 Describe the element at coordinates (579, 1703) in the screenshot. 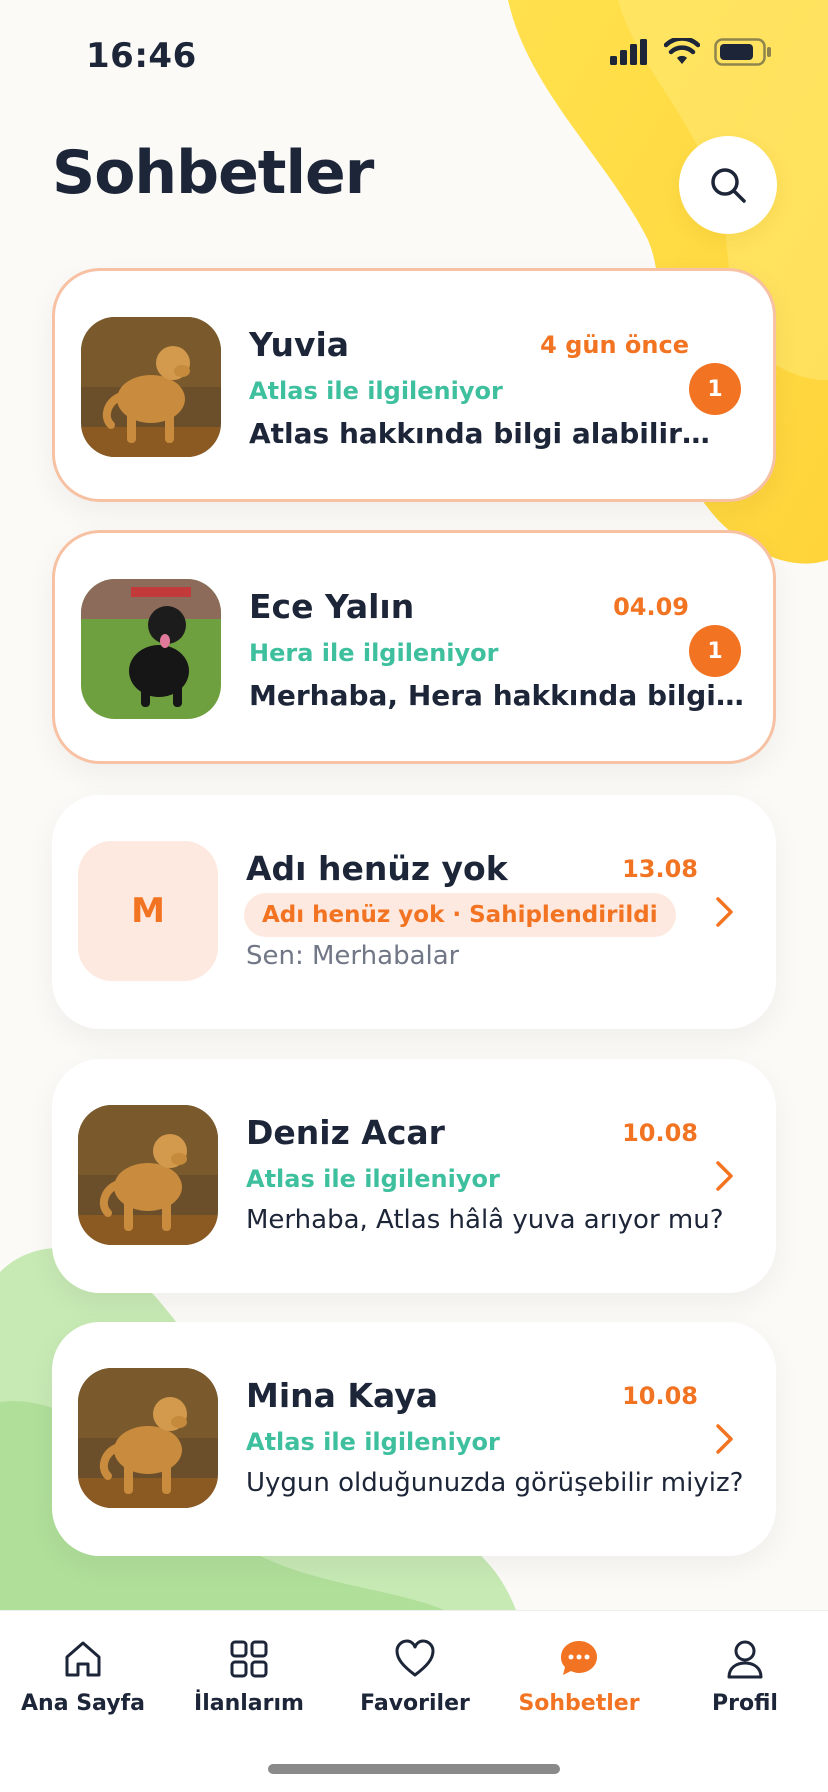

I see `tab-label: Sohbetler` at that location.